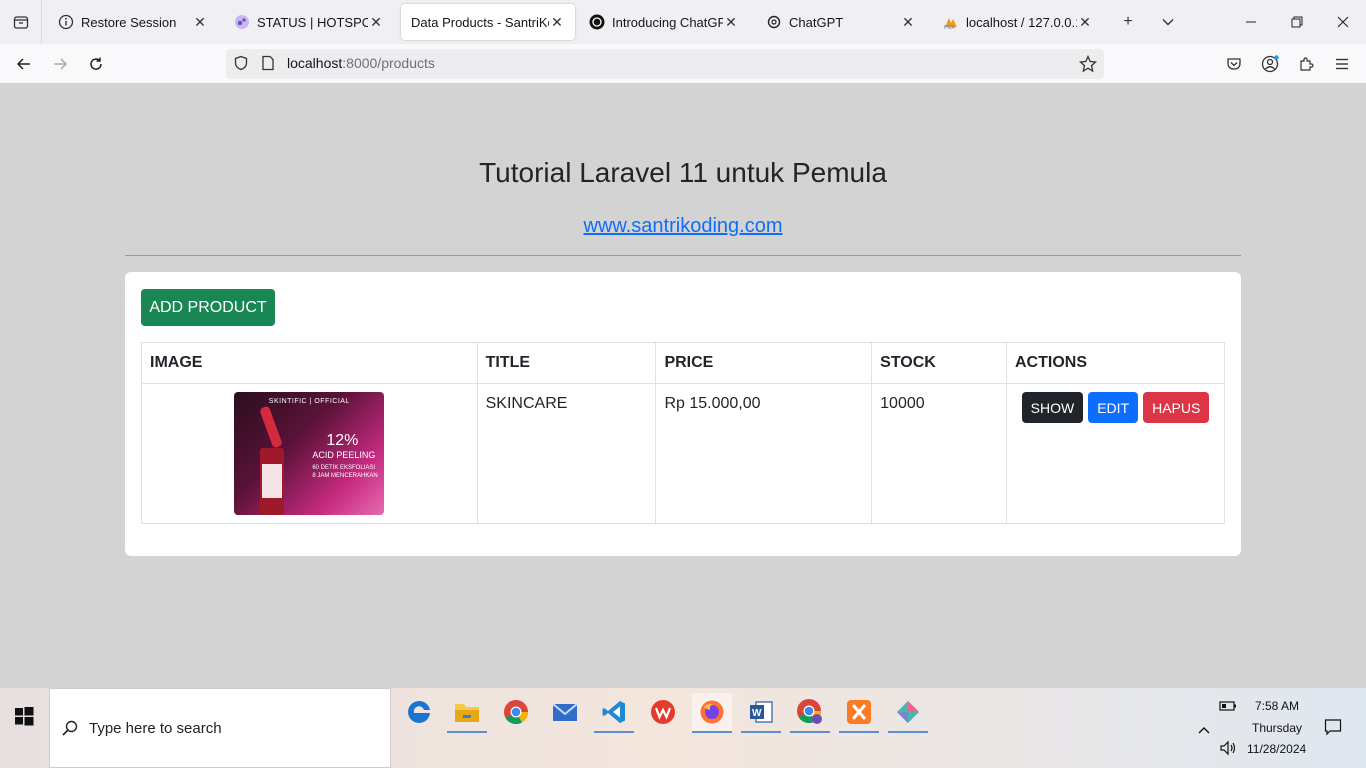  I want to click on openai-icon, so click(597, 22).